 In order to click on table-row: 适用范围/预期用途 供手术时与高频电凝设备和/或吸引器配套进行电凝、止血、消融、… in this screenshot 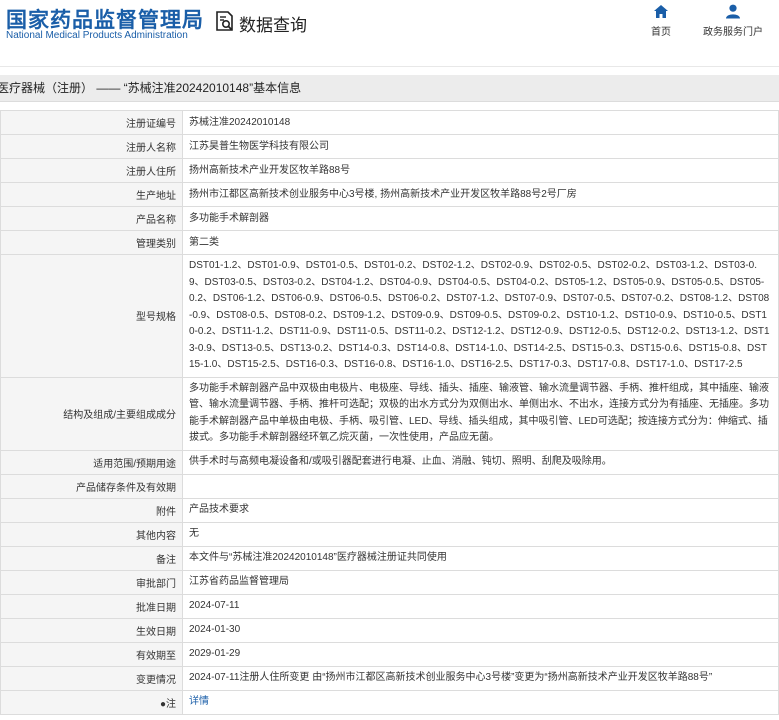, I will do `click(389, 462)`.